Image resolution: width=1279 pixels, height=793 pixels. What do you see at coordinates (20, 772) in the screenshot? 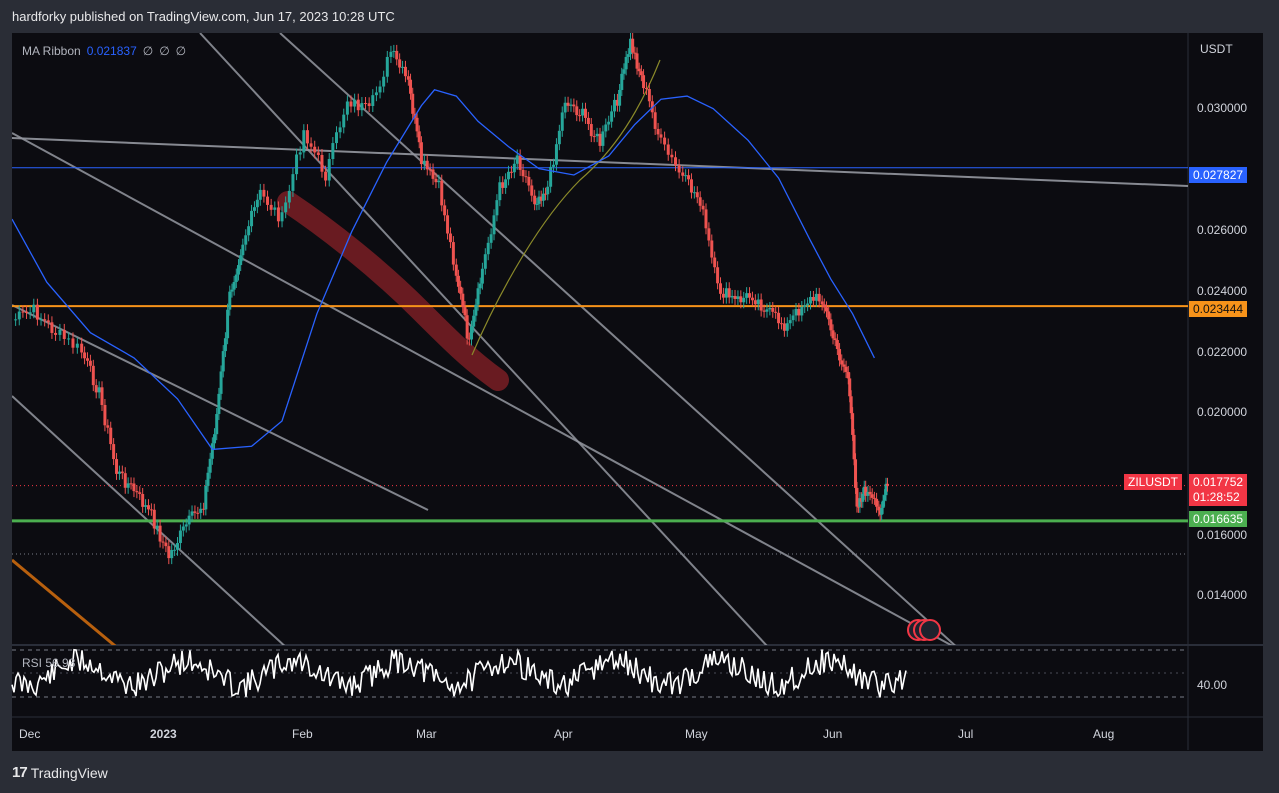
I see `tradingview-logo-icon: 17` at bounding box center [20, 772].